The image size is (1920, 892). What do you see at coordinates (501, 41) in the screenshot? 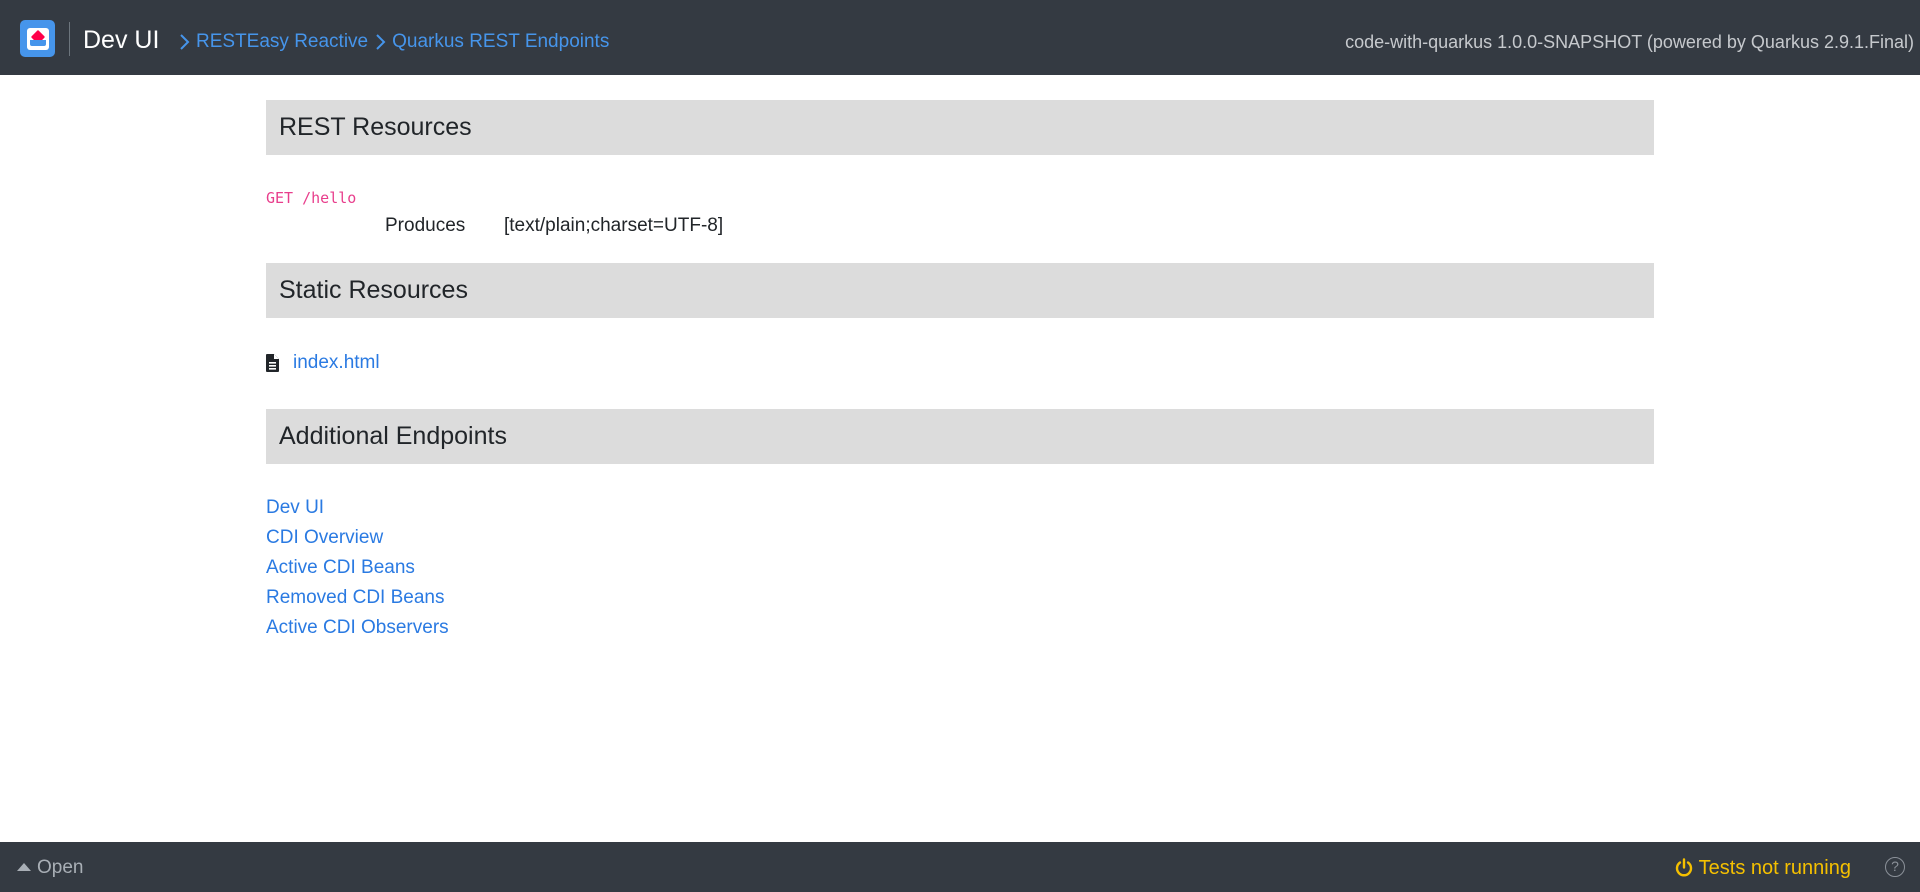
I see `breadcrumb-label: Quarkus REST Endpoints` at bounding box center [501, 41].